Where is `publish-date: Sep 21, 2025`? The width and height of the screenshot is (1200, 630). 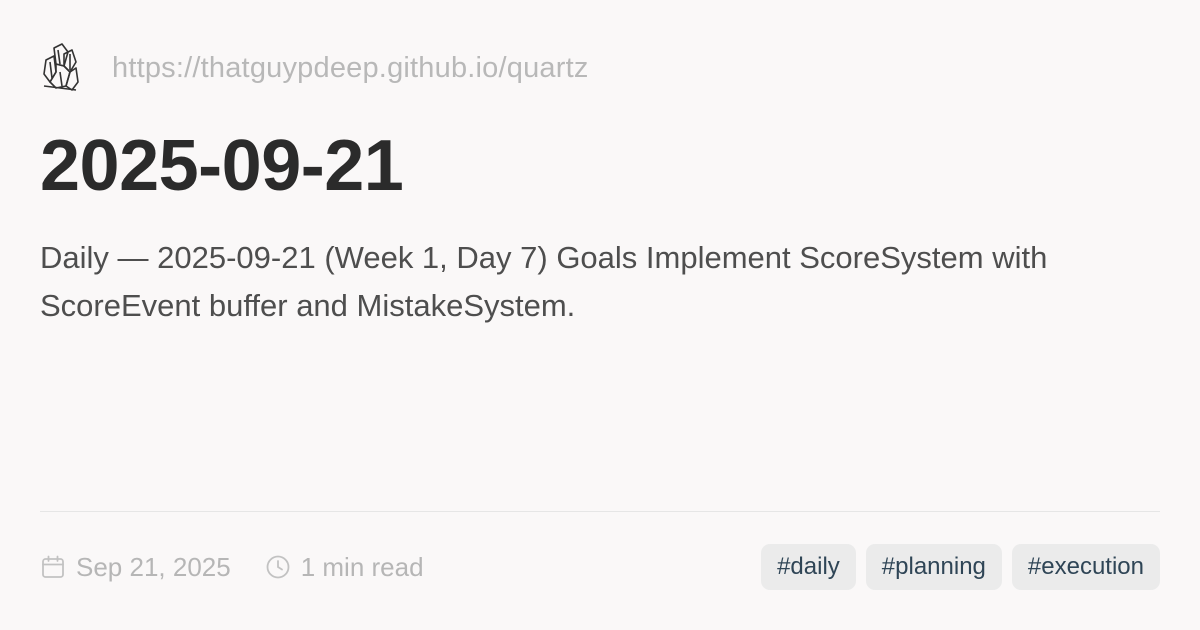
publish-date: Sep 21, 2025 is located at coordinates (135, 567).